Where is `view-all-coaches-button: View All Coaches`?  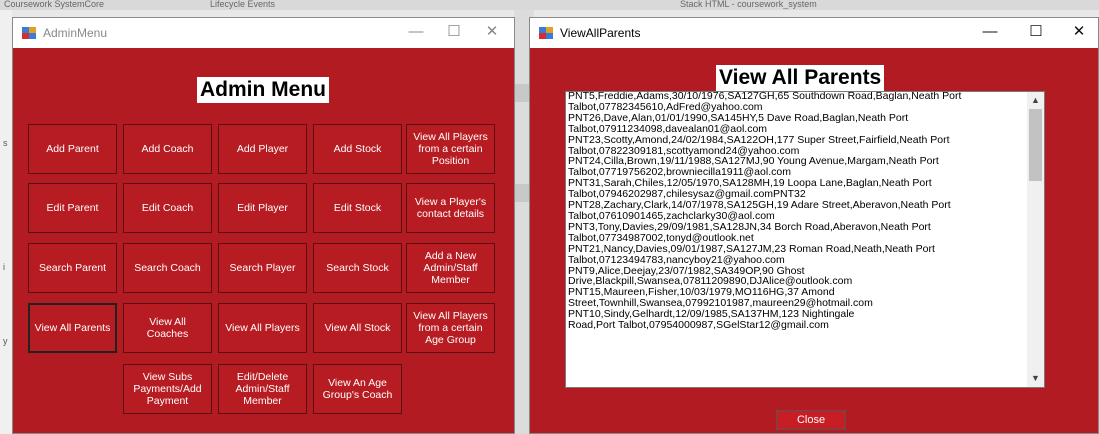
view-all-coaches-button: View All Coaches is located at coordinates (167, 328).